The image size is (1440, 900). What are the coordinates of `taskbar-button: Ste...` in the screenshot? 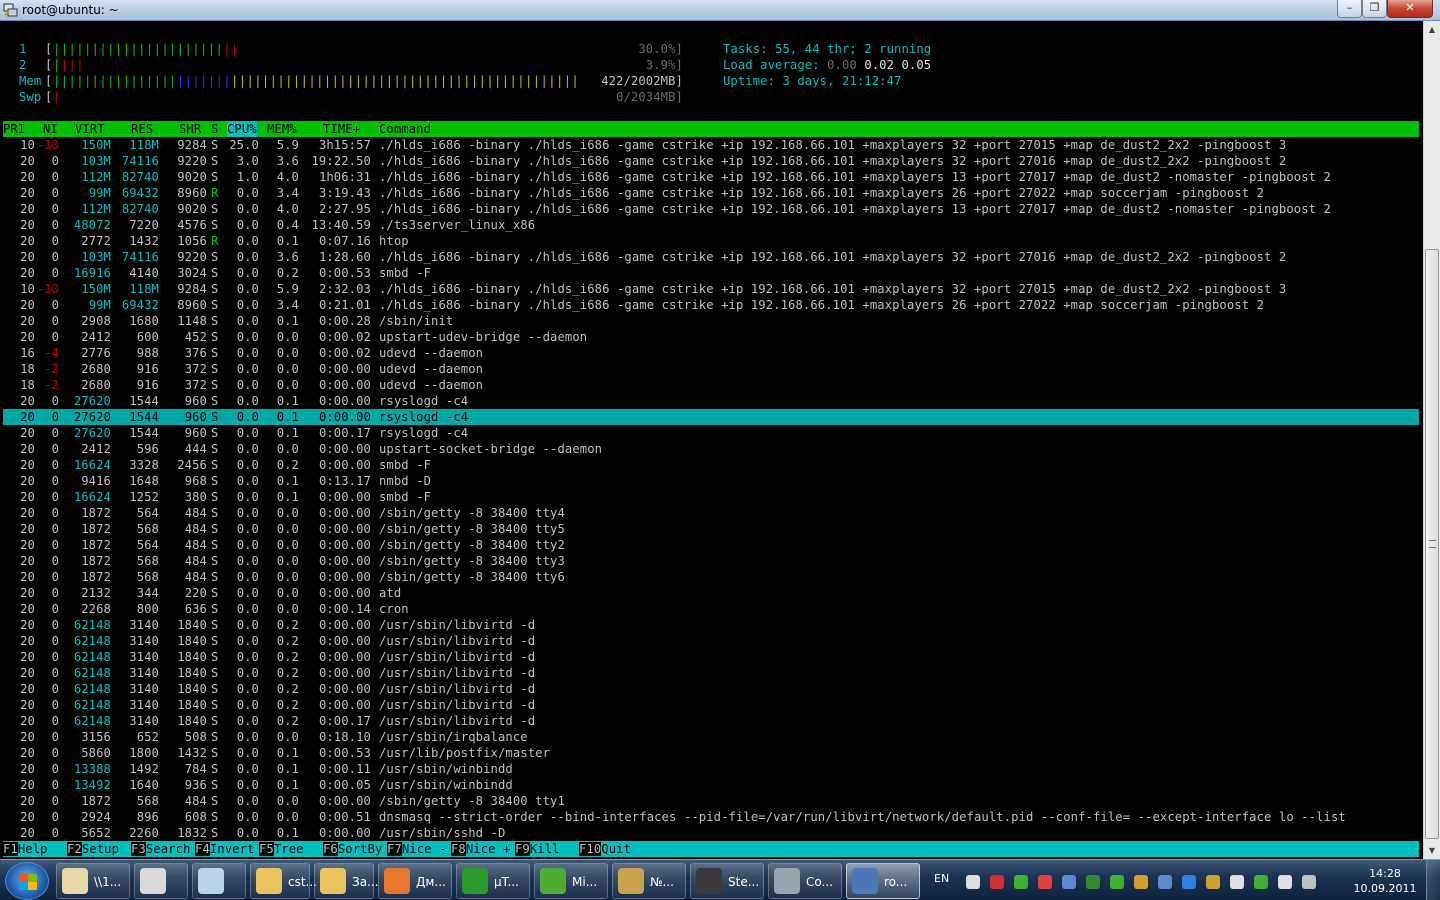 It's located at (727, 881).